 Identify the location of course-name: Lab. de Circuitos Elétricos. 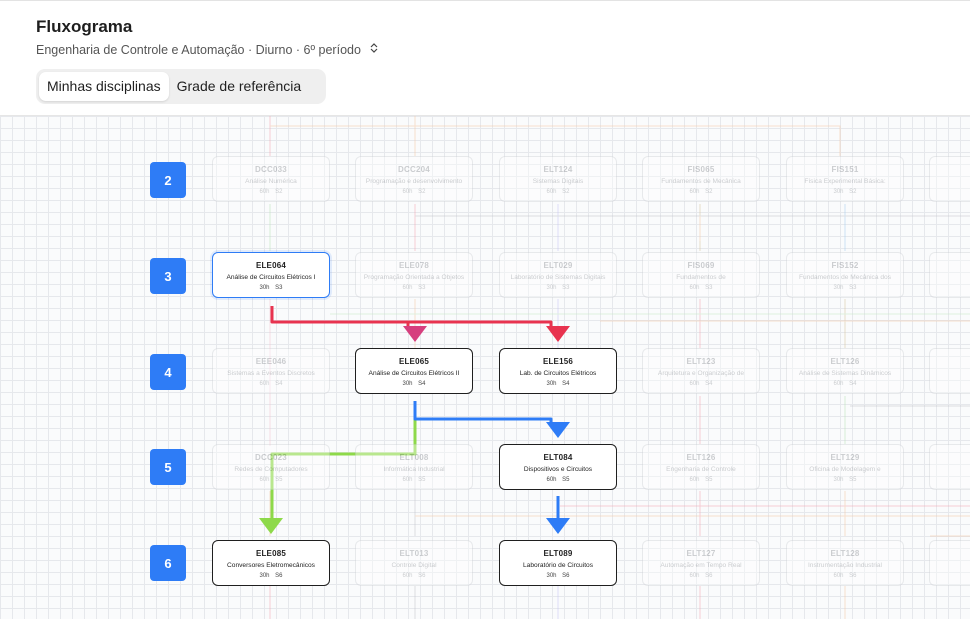
(558, 373).